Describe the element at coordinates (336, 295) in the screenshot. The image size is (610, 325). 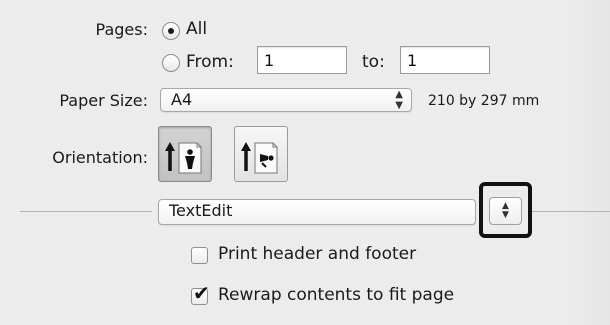
I see `rewrap-label: Rewrap contents to fit page` at that location.